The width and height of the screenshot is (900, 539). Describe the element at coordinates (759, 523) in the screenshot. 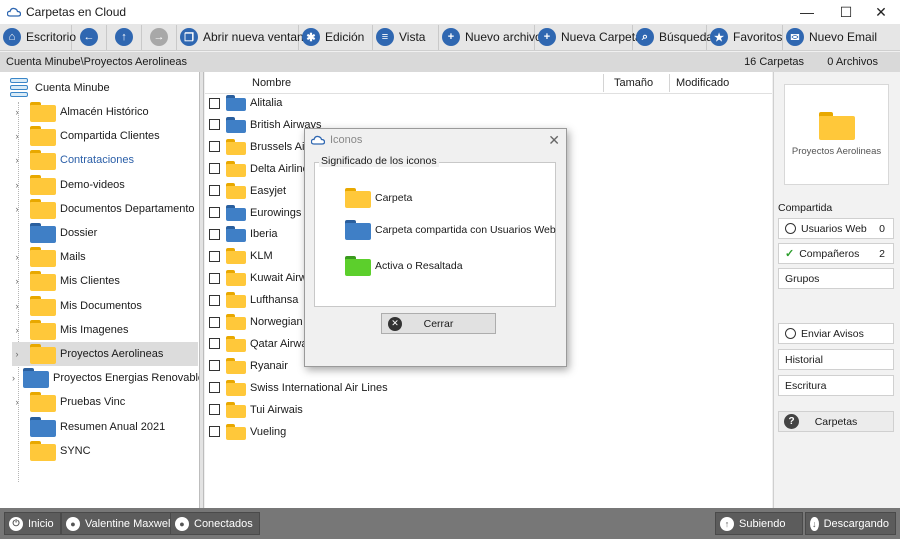

I see `subiendo-button: ↑ Subiendo` at that location.